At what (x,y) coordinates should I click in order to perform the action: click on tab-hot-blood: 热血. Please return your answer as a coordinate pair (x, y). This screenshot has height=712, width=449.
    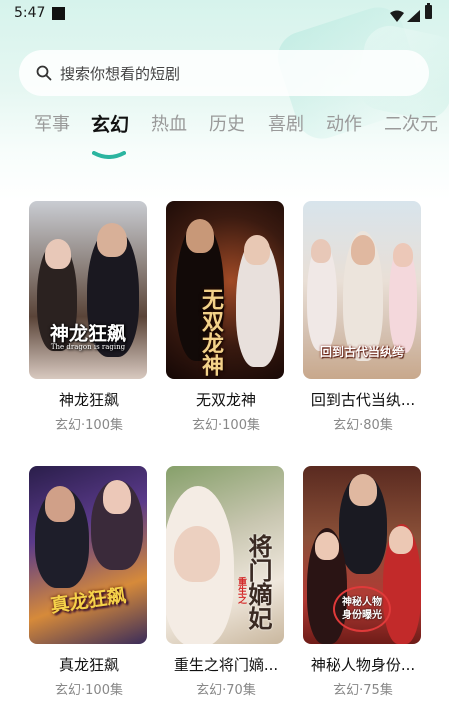
    Looking at the image, I should click on (169, 123).